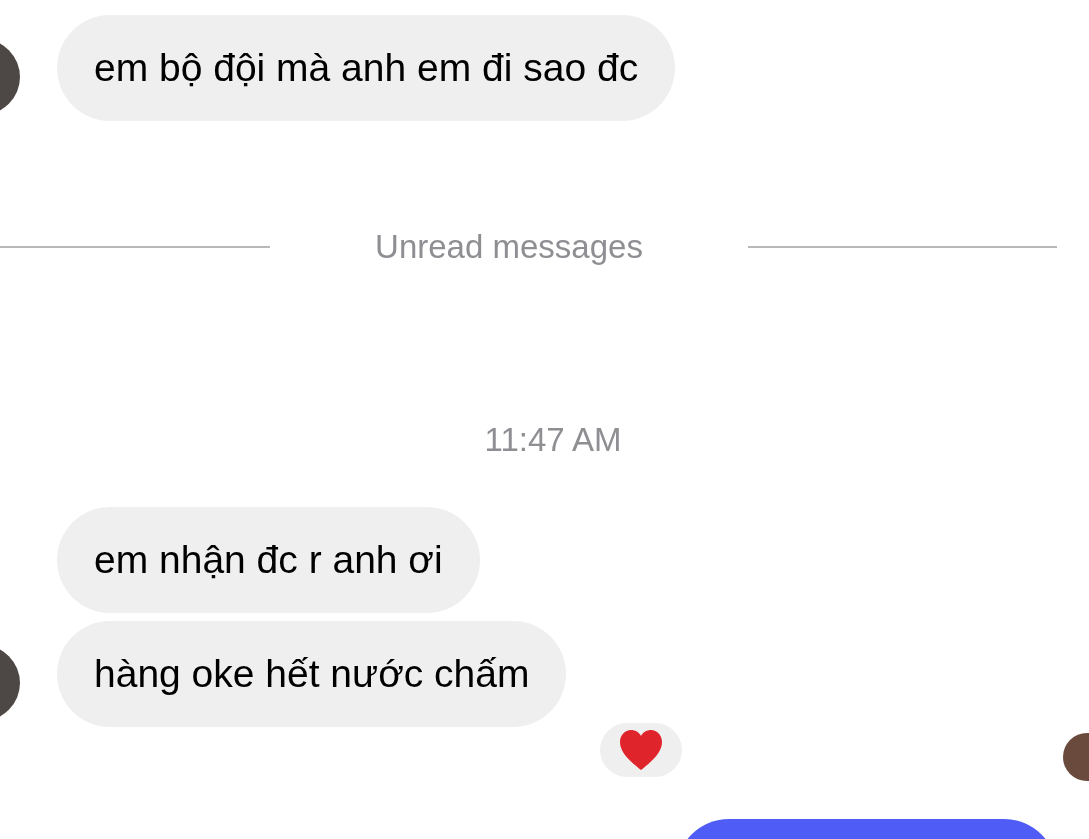 This screenshot has width=1089, height=839. I want to click on message-bubble: hàng oke hết nước chấm, so click(312, 674).